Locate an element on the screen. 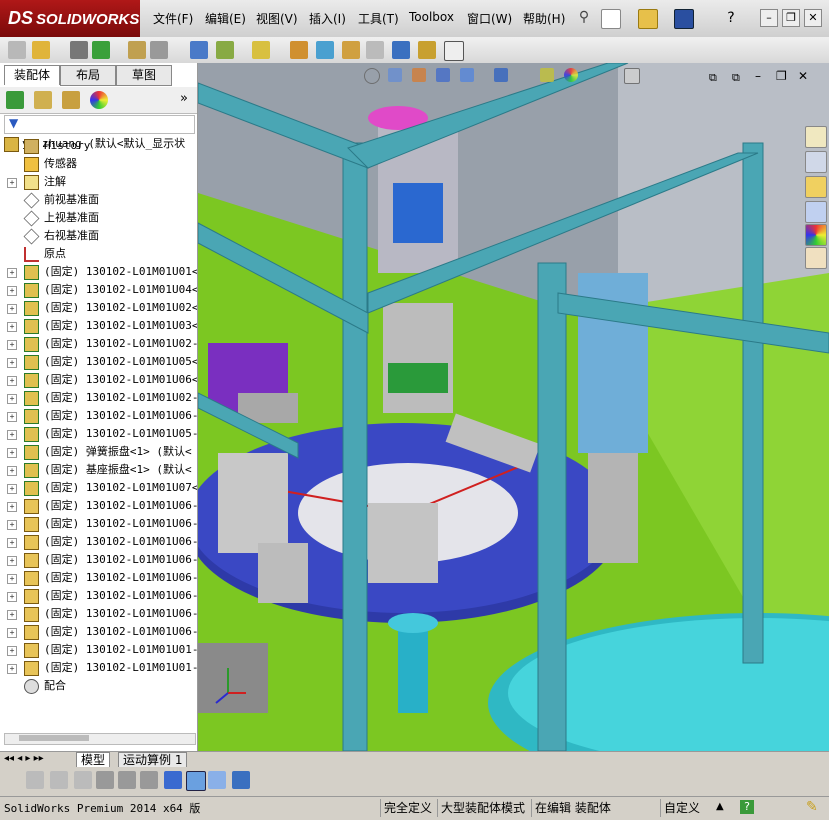  insert-components-icon is located at coordinates (41, 50).